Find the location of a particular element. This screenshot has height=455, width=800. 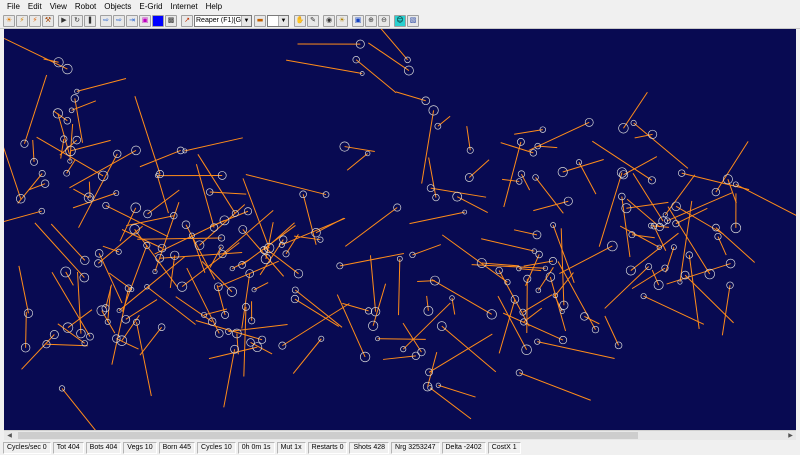

settings-icon: ⚒ is located at coordinates (48, 20).